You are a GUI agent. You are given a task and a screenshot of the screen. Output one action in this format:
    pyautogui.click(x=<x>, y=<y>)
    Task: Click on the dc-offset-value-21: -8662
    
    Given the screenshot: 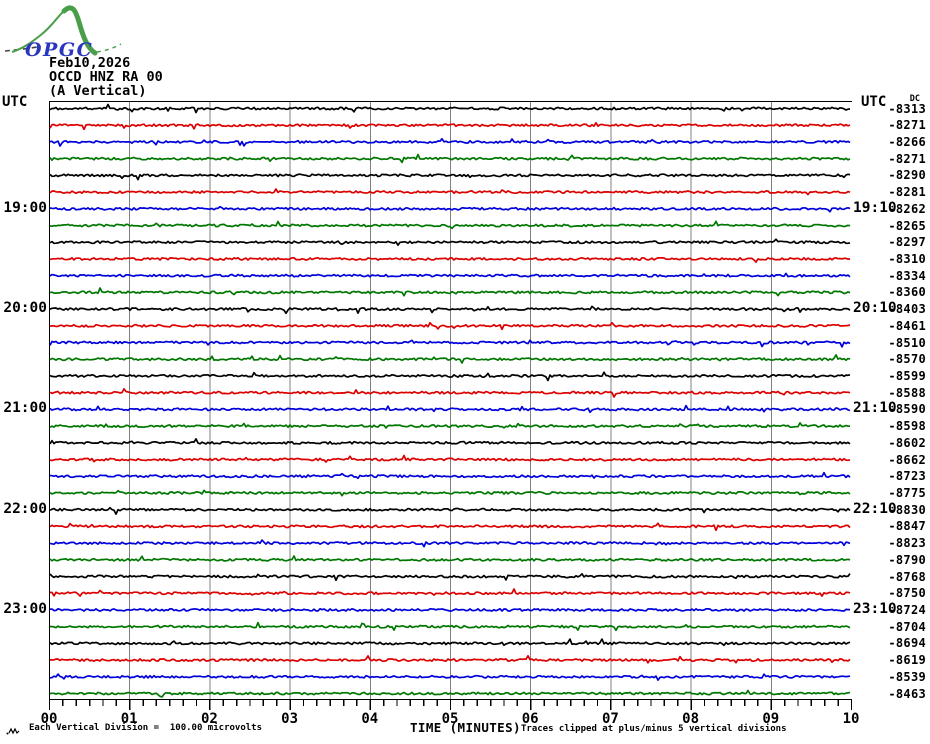 What is the action you would take?
    pyautogui.click(x=907, y=459)
    